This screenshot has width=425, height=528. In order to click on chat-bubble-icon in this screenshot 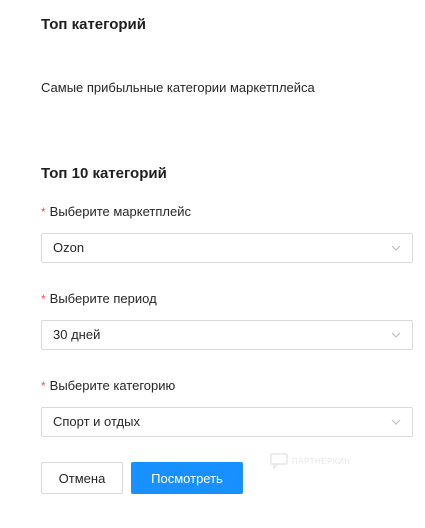, I will do `click(279, 461)`.